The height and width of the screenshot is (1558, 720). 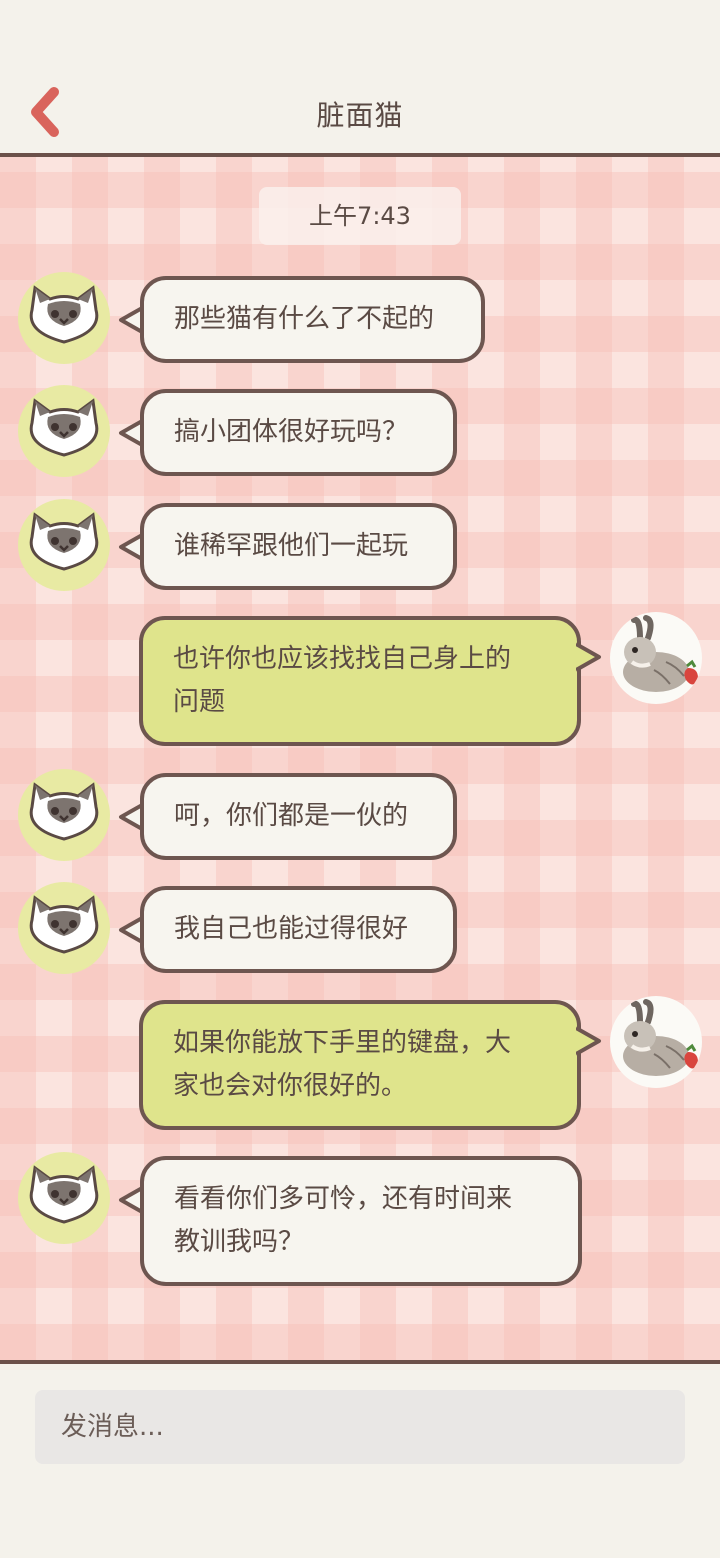 I want to click on timestamp: 上午7:43, so click(x=360, y=216).